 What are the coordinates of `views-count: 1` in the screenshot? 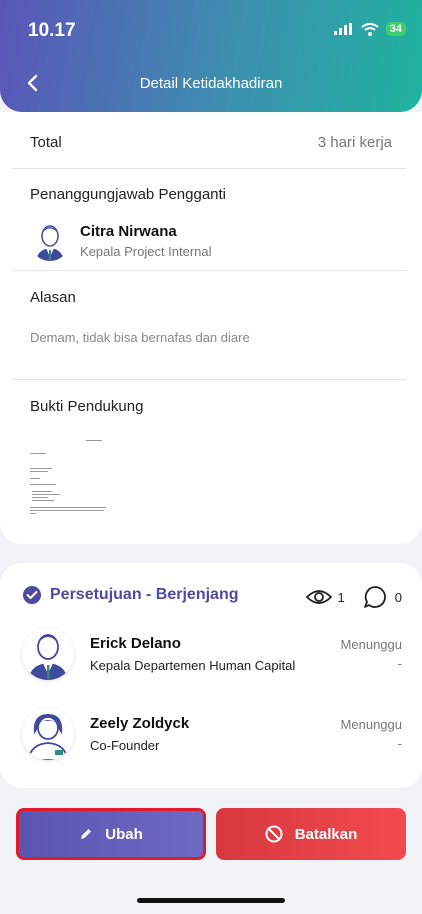 It's located at (341, 597).